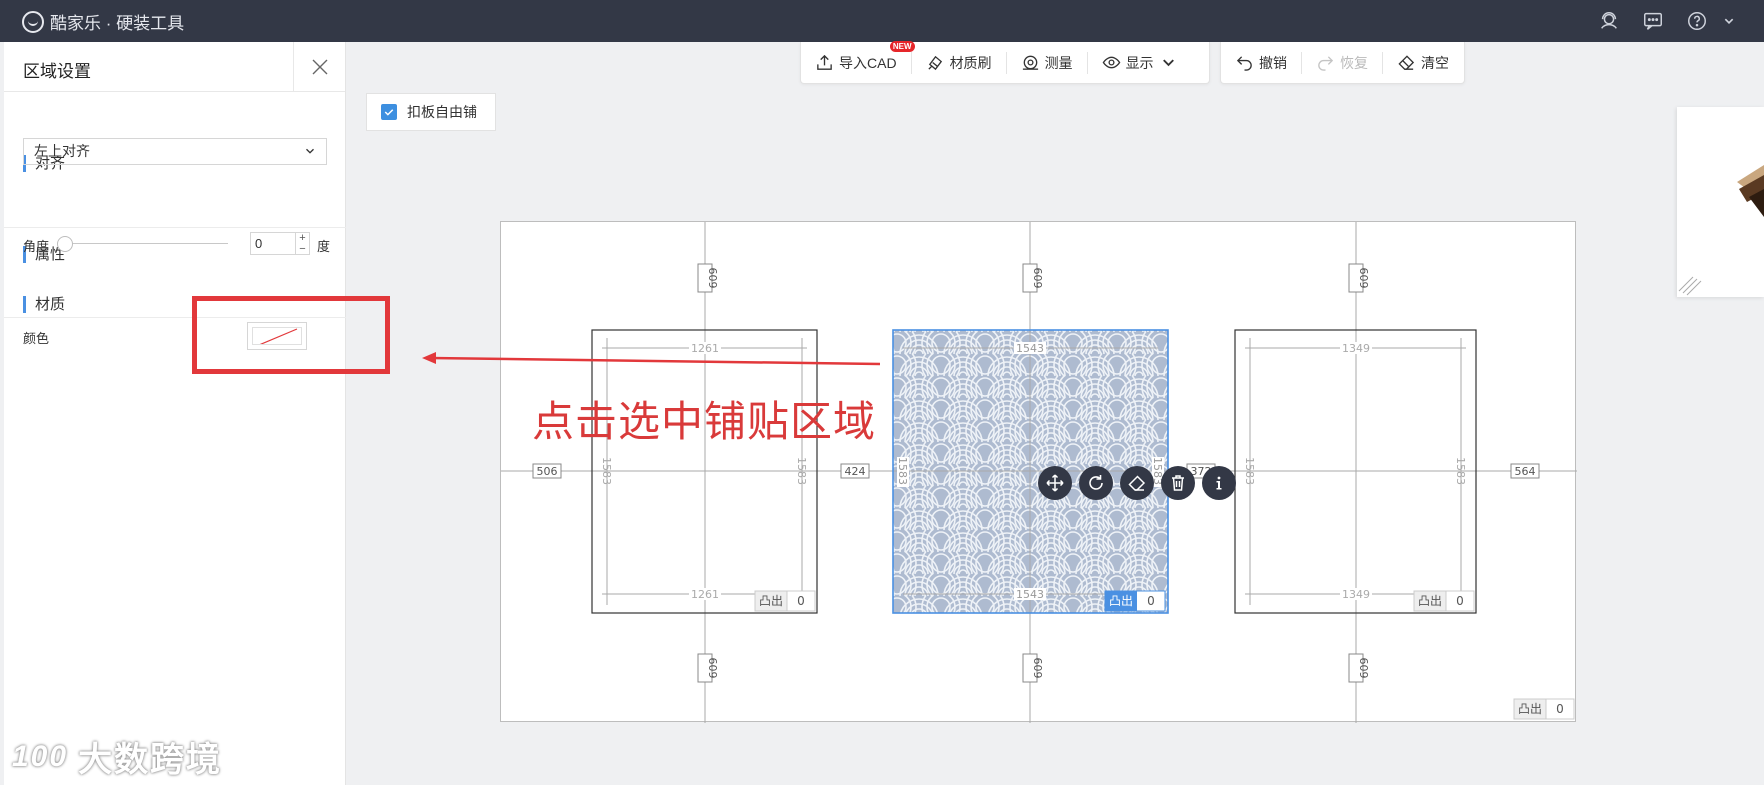 The image size is (1764, 785). I want to click on annotation-arrow, so click(651, 359).